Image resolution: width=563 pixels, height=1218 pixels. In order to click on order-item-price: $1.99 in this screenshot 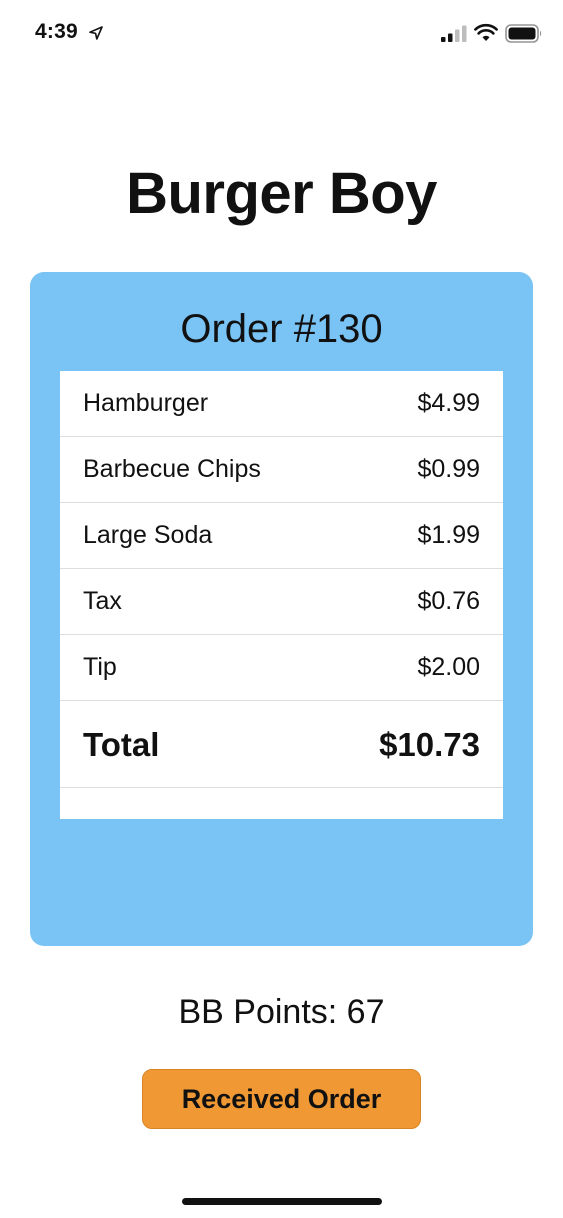, I will do `click(448, 535)`.